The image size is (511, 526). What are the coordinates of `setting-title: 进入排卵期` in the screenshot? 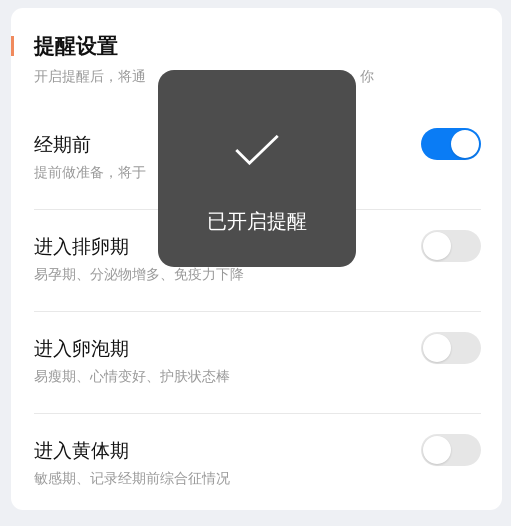 It's located at (81, 247).